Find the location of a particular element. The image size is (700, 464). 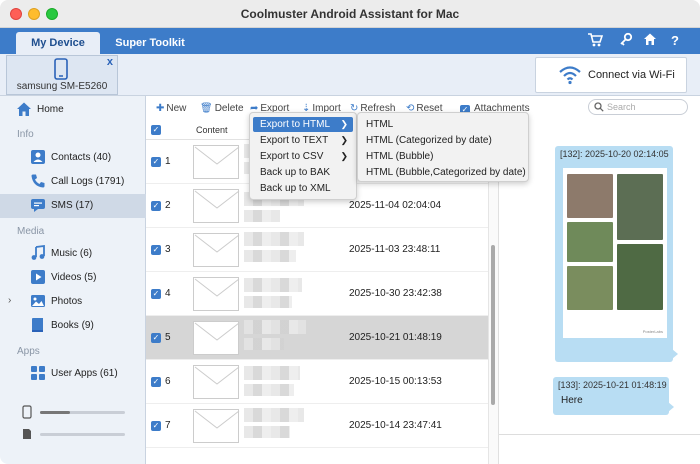

sidebar-item-call-logs: Call Logs (1791) is located at coordinates (73, 182).